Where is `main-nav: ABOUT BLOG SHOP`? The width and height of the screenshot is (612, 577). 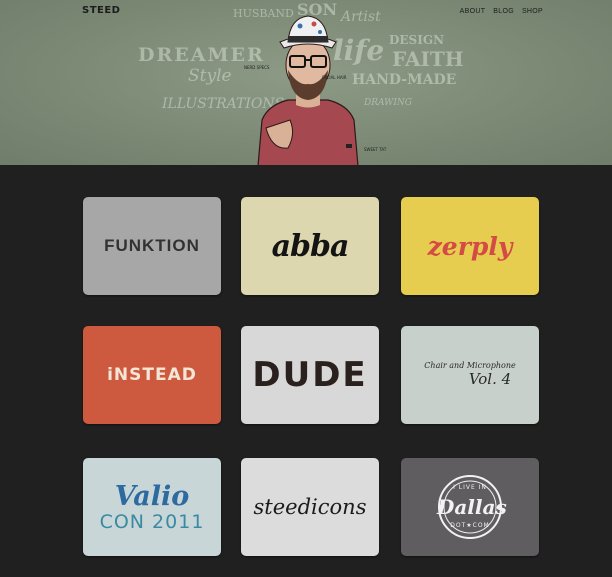
main-nav: ABOUT BLOG SHOP is located at coordinates (501, 11).